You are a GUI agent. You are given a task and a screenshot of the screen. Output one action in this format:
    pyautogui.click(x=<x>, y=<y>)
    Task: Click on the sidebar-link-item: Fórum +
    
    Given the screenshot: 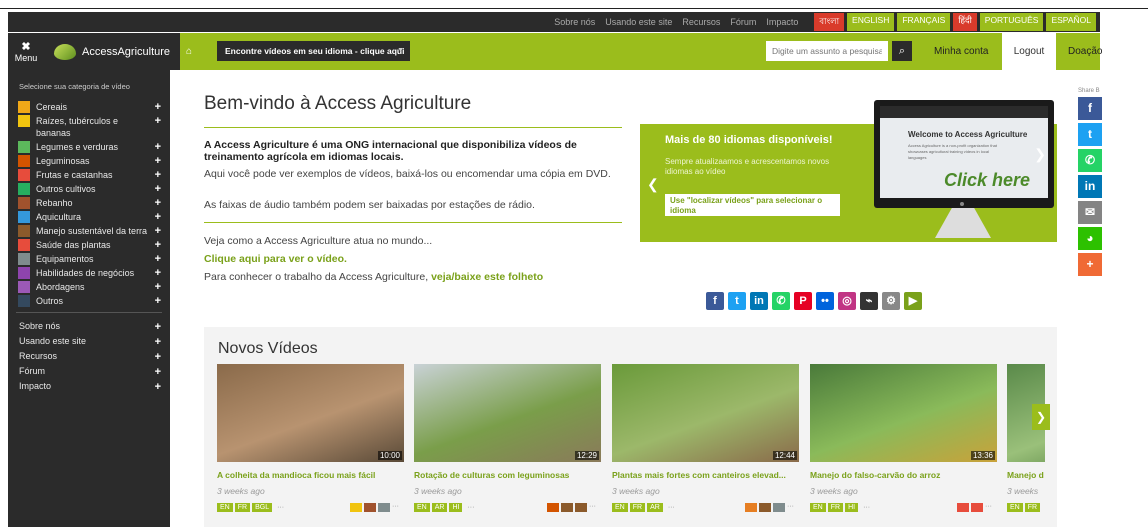 What is the action you would take?
    pyautogui.click(x=89, y=371)
    